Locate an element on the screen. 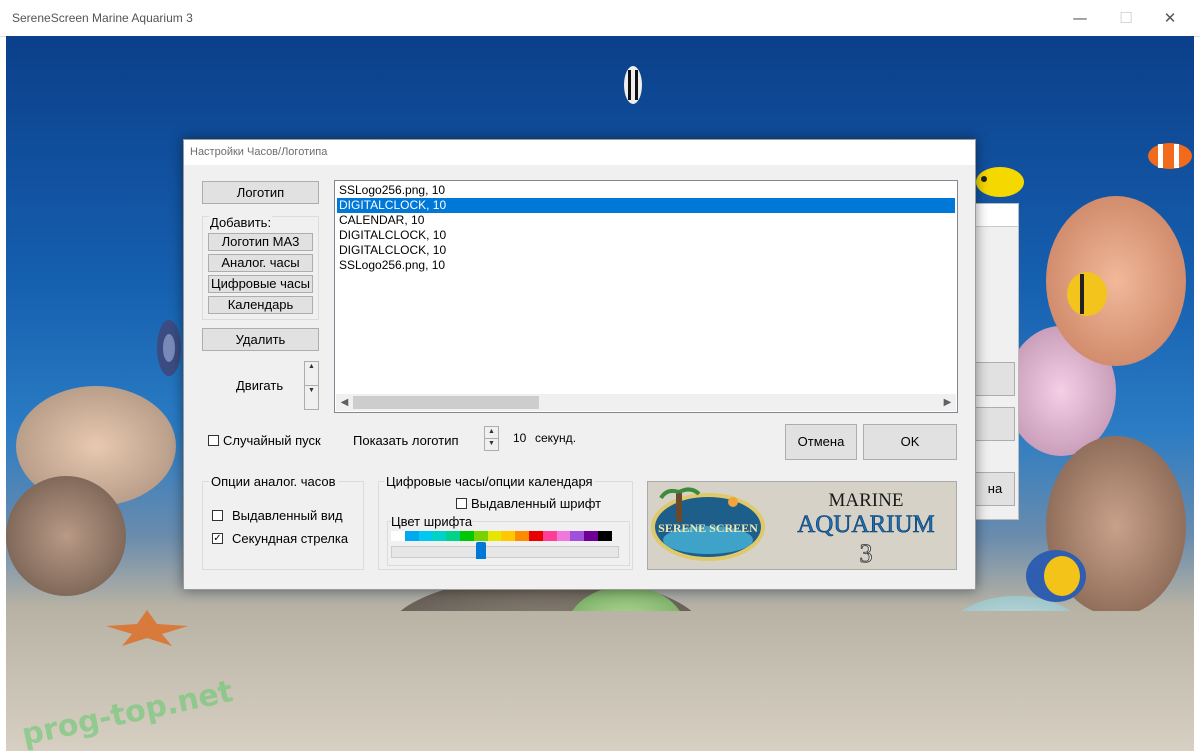 The image size is (1200, 751). background-dialog: на is located at coordinates (994, 361).